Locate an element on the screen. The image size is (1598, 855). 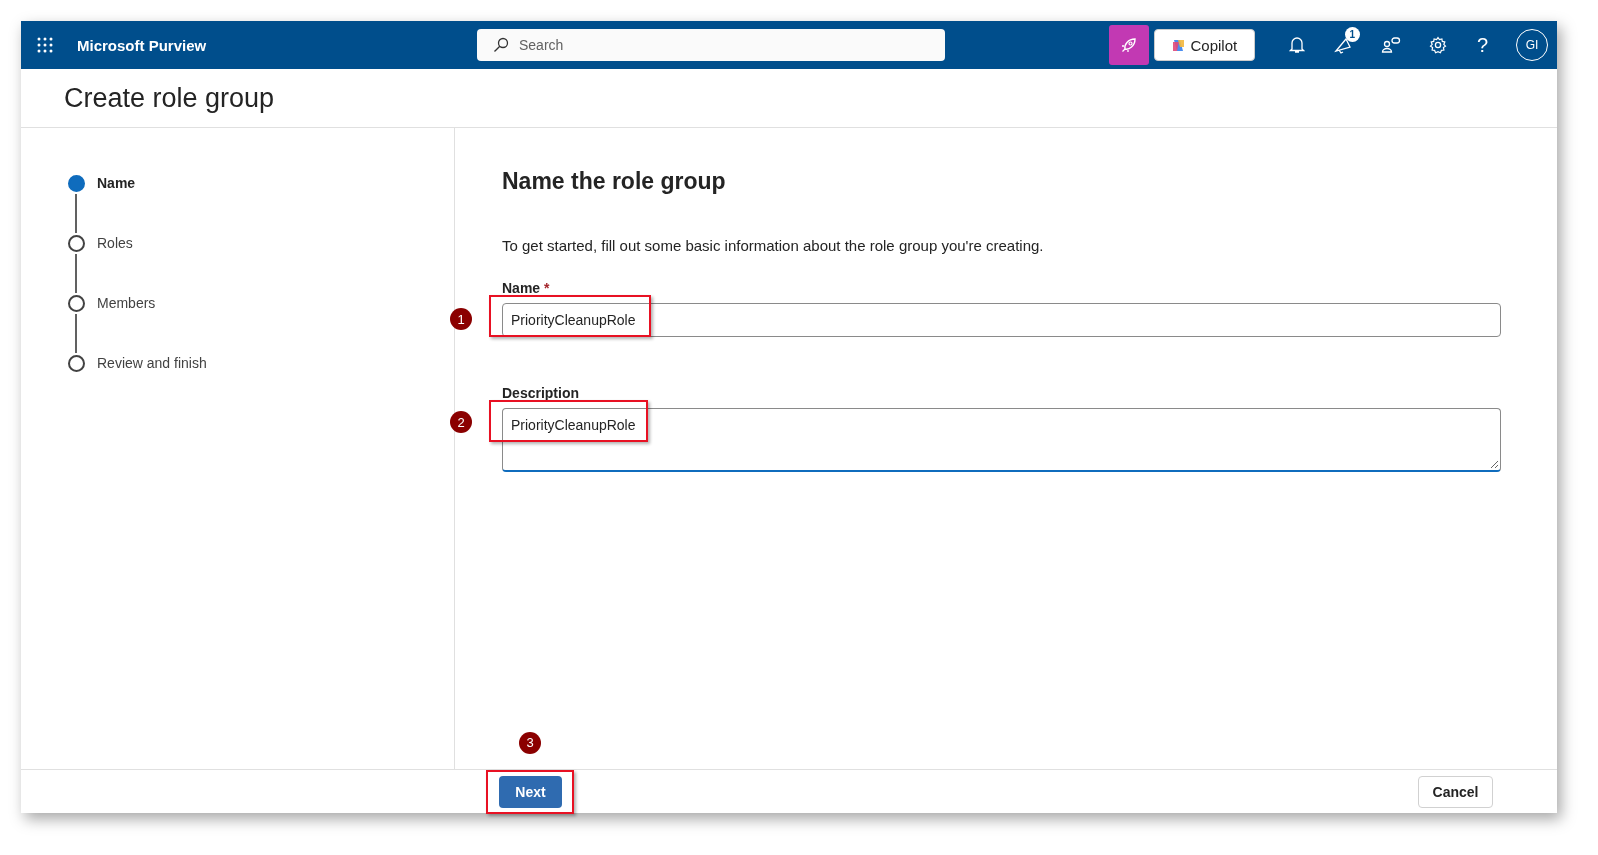
copilot-button: Copilot is located at coordinates (1204, 45).